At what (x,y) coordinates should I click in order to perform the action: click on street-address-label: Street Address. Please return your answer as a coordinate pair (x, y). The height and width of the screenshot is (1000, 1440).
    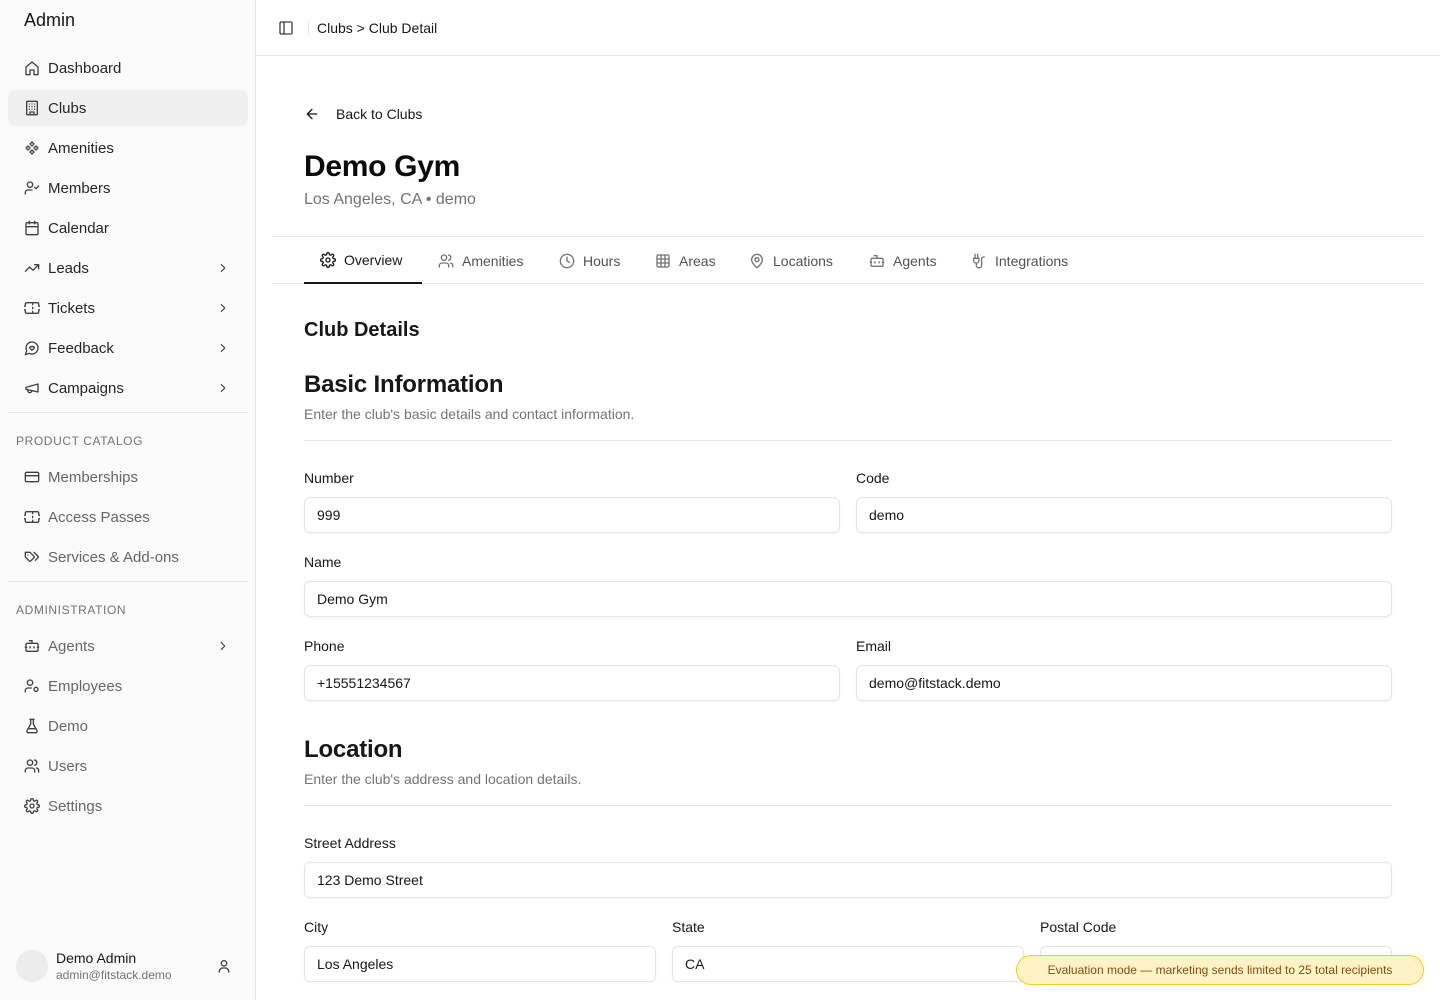
    Looking at the image, I should click on (350, 843).